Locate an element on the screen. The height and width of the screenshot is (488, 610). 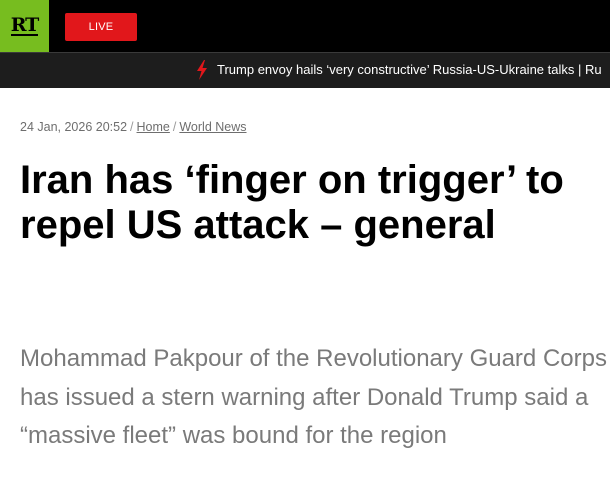
logo-text: RT is located at coordinates (24, 25).